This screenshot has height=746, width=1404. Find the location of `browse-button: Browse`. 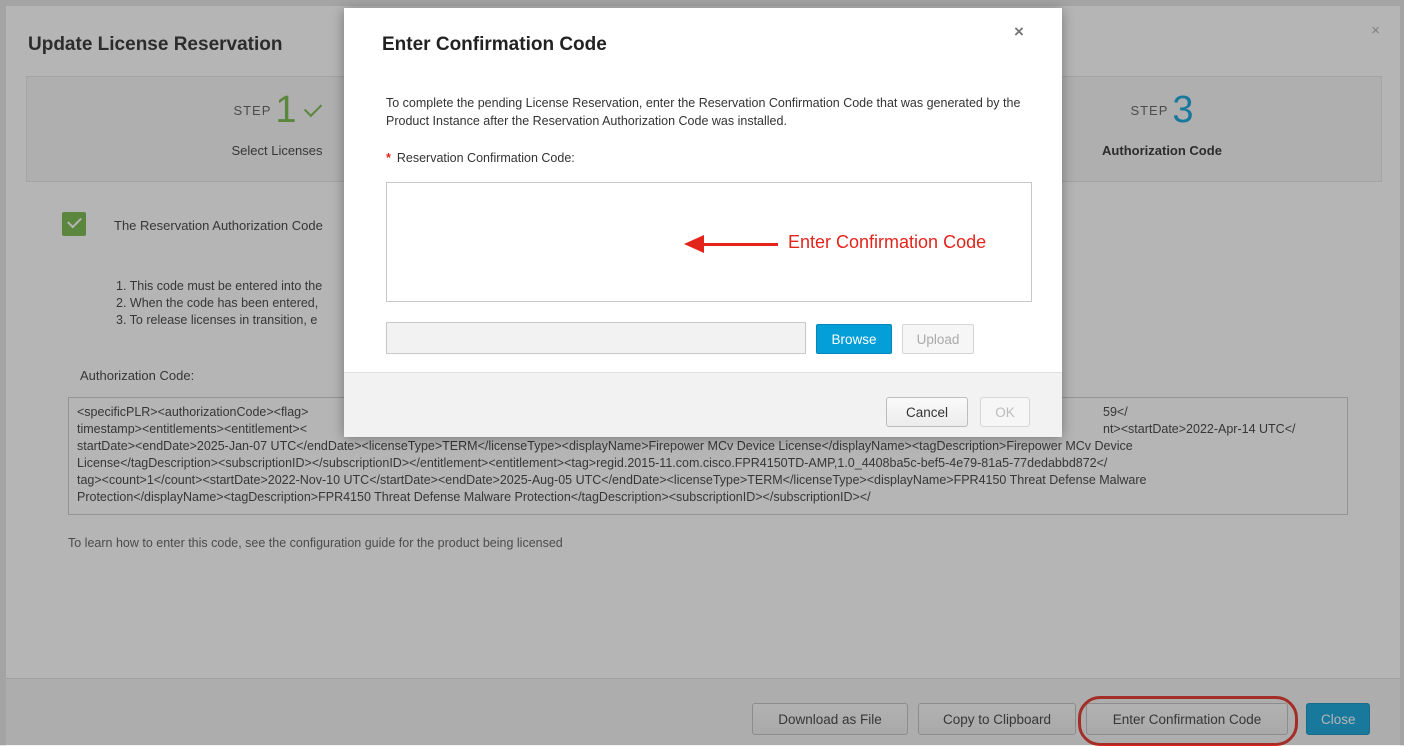

browse-button: Browse is located at coordinates (854, 339).